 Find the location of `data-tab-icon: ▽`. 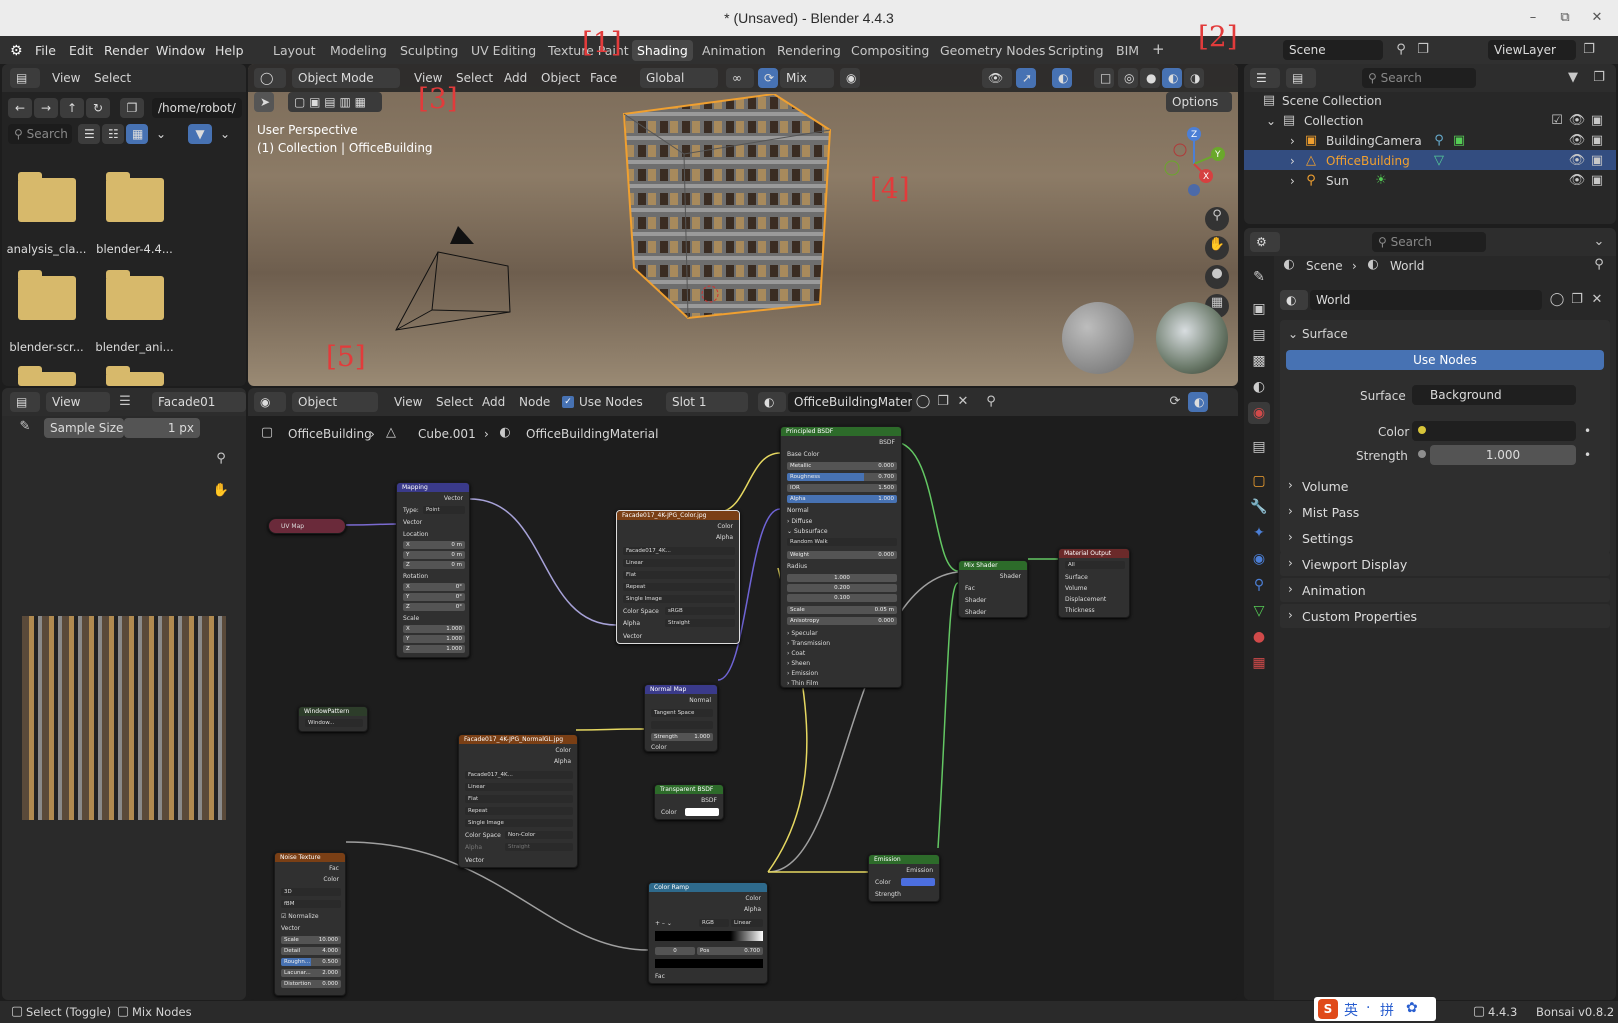

data-tab-icon: ▽ is located at coordinates (1259, 611).